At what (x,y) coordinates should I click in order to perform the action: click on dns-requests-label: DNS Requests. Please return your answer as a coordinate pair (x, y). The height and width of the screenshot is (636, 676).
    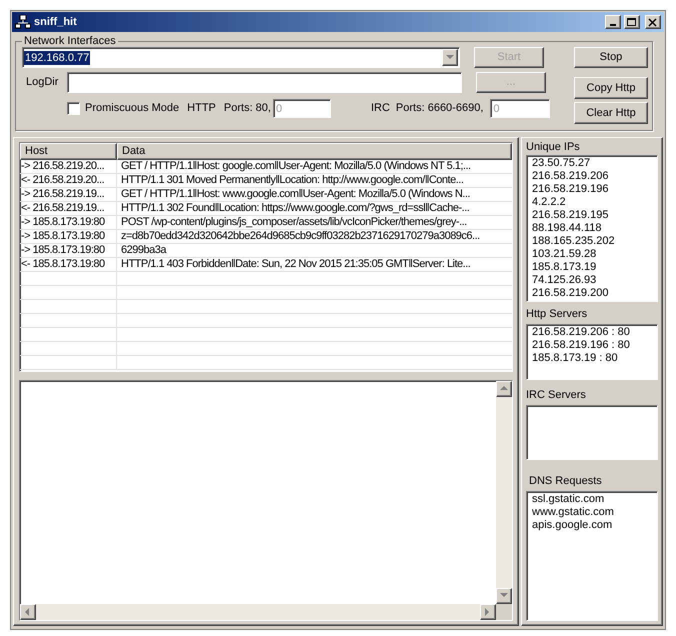
    Looking at the image, I should click on (566, 481).